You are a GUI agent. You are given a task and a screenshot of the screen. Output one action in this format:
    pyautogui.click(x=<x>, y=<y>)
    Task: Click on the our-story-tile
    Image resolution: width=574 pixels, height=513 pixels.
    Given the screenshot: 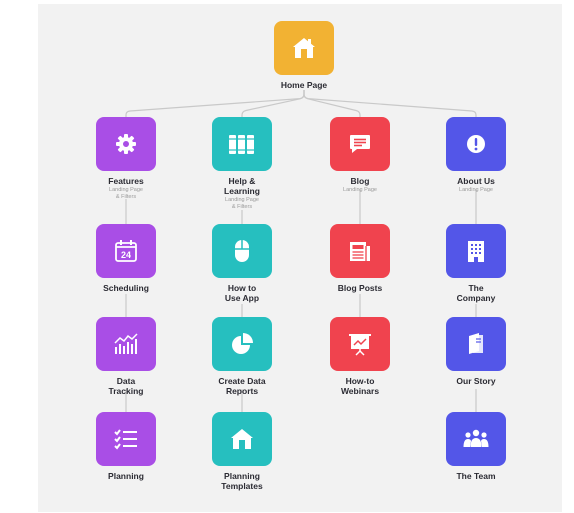 What is the action you would take?
    pyautogui.click(x=476, y=344)
    